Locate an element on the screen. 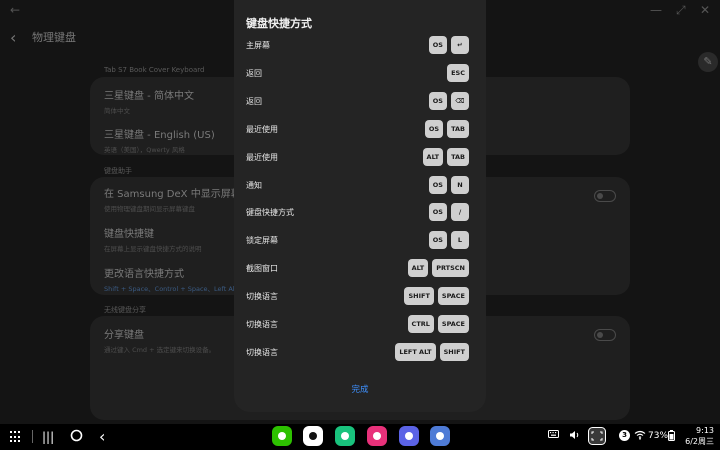 The width and height of the screenshot is (720, 450). item-subtitle: 简体中文 is located at coordinates (117, 111).